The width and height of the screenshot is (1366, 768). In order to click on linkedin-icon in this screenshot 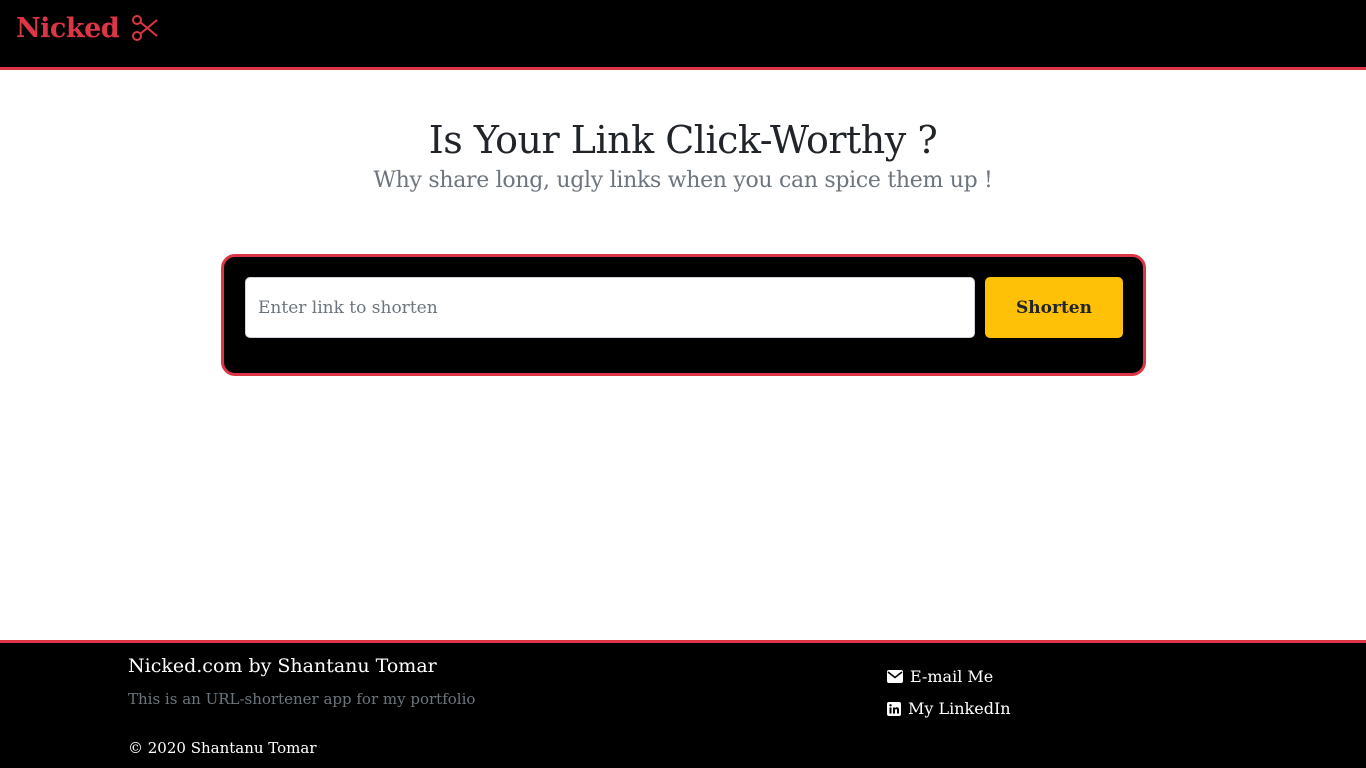, I will do `click(894, 708)`.